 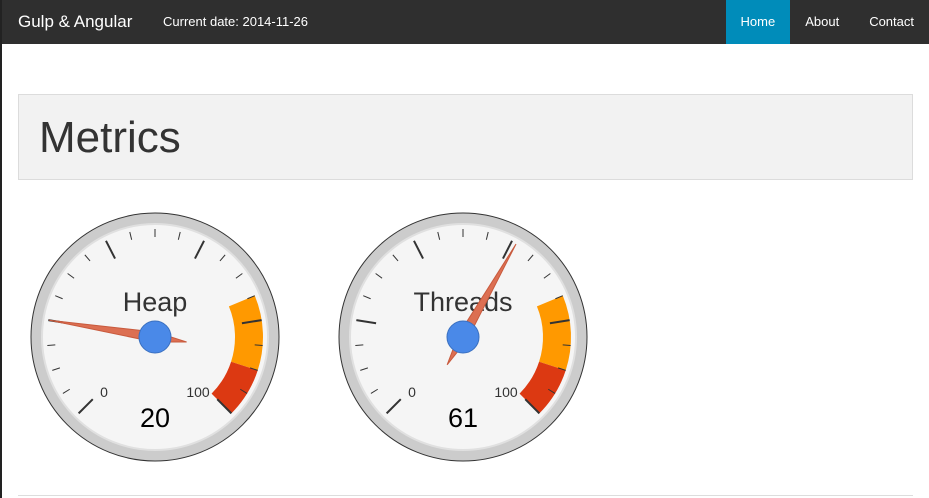 I want to click on threads-gauge: Threads 0 100 61, so click(x=463, y=337).